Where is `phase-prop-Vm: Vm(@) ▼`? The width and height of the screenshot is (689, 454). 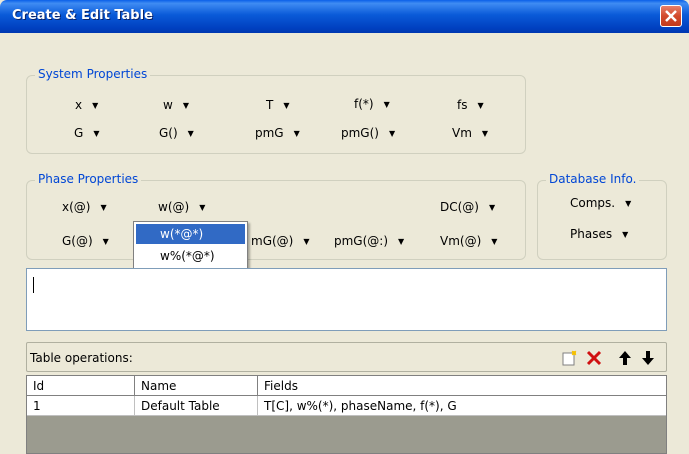 phase-prop-Vm: Vm(@) ▼ is located at coordinates (468, 241).